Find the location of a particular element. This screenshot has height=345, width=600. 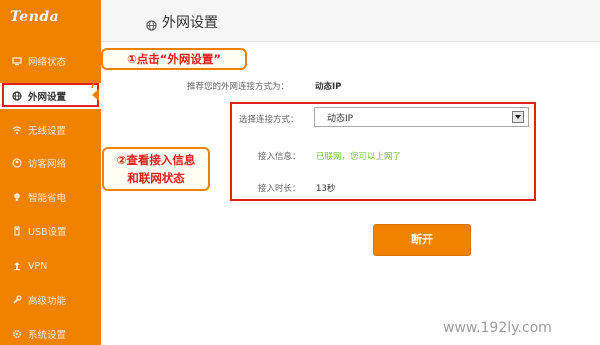

recommended-mode-value: 动态IP is located at coordinates (328, 87).